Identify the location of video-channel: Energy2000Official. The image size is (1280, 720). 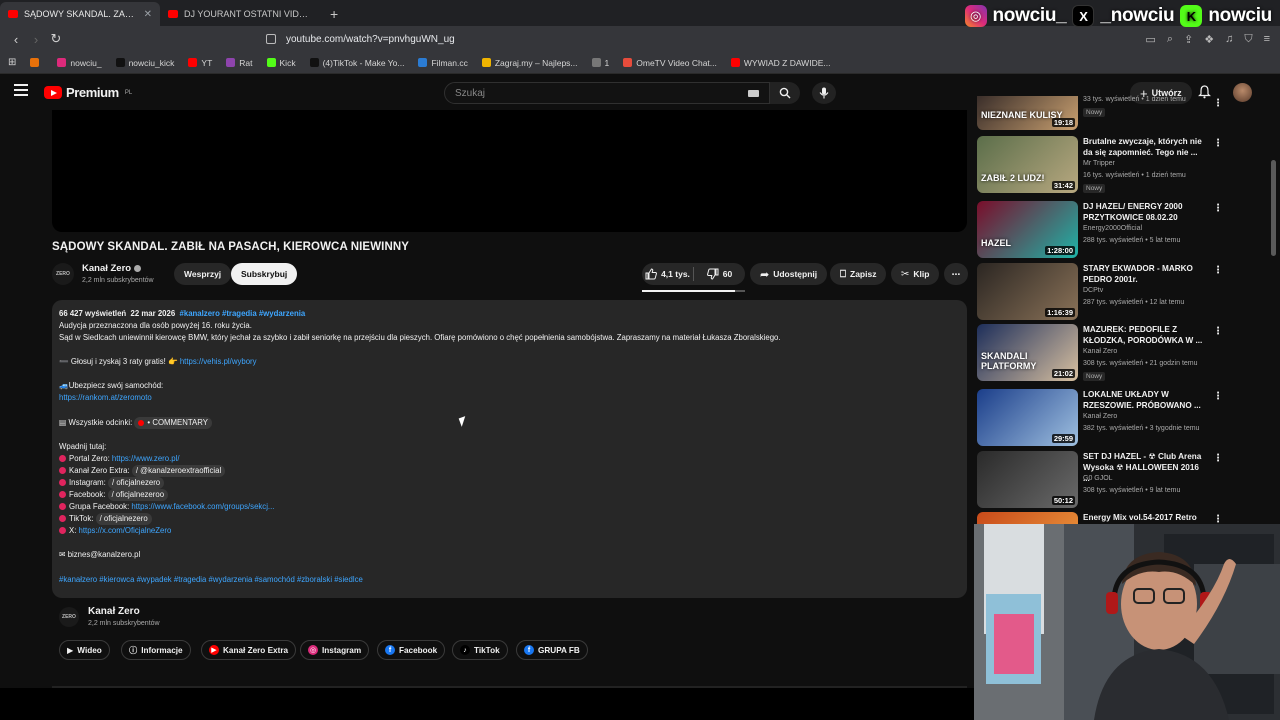
(1112, 228).